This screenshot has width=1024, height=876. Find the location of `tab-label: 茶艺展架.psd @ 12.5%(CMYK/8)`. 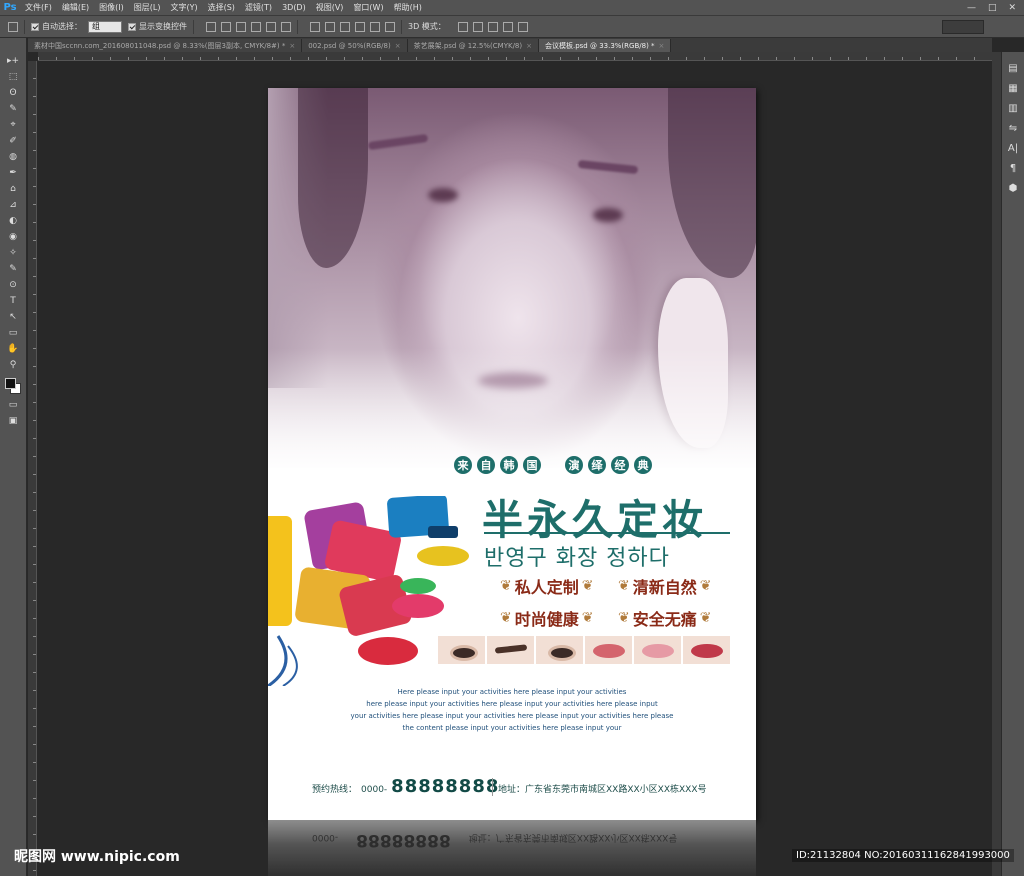

tab-label: 茶艺展架.psd @ 12.5%(CMYK/8) is located at coordinates (468, 45).